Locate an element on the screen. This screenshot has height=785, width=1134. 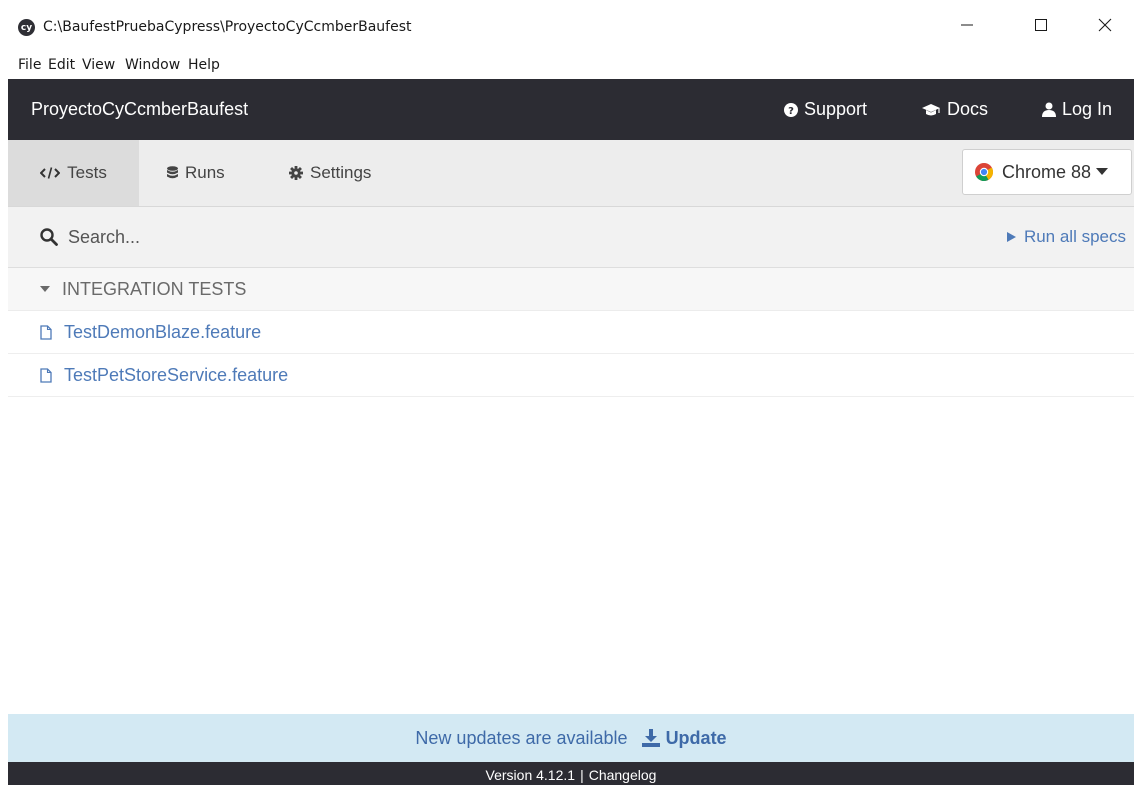
cypress-logo-icon: cy is located at coordinates (26, 27).